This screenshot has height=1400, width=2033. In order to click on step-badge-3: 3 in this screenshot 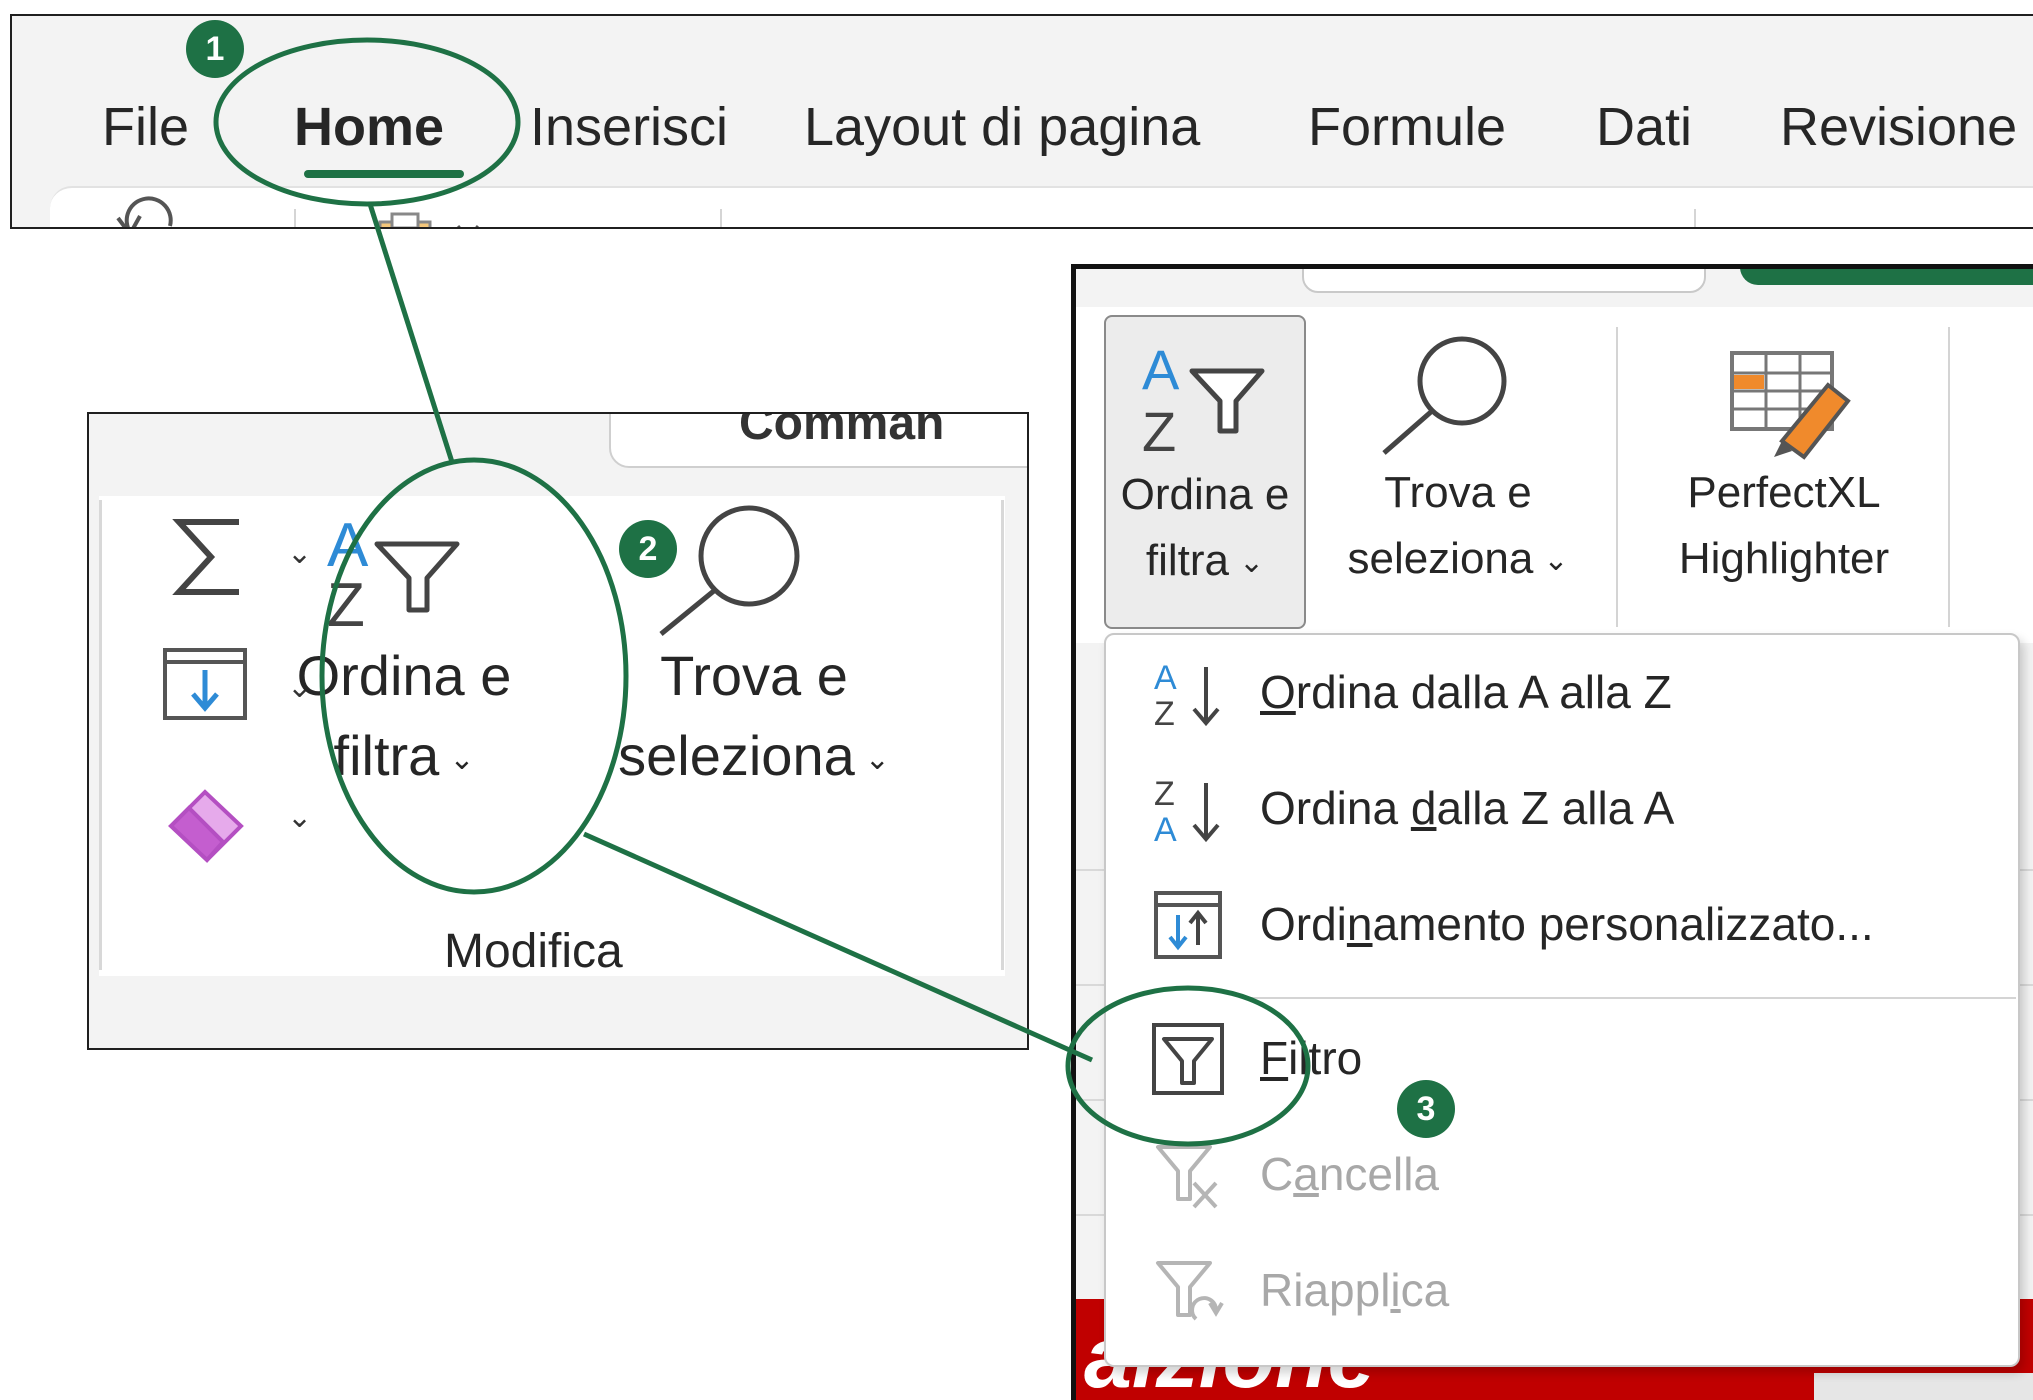, I will do `click(1426, 1109)`.